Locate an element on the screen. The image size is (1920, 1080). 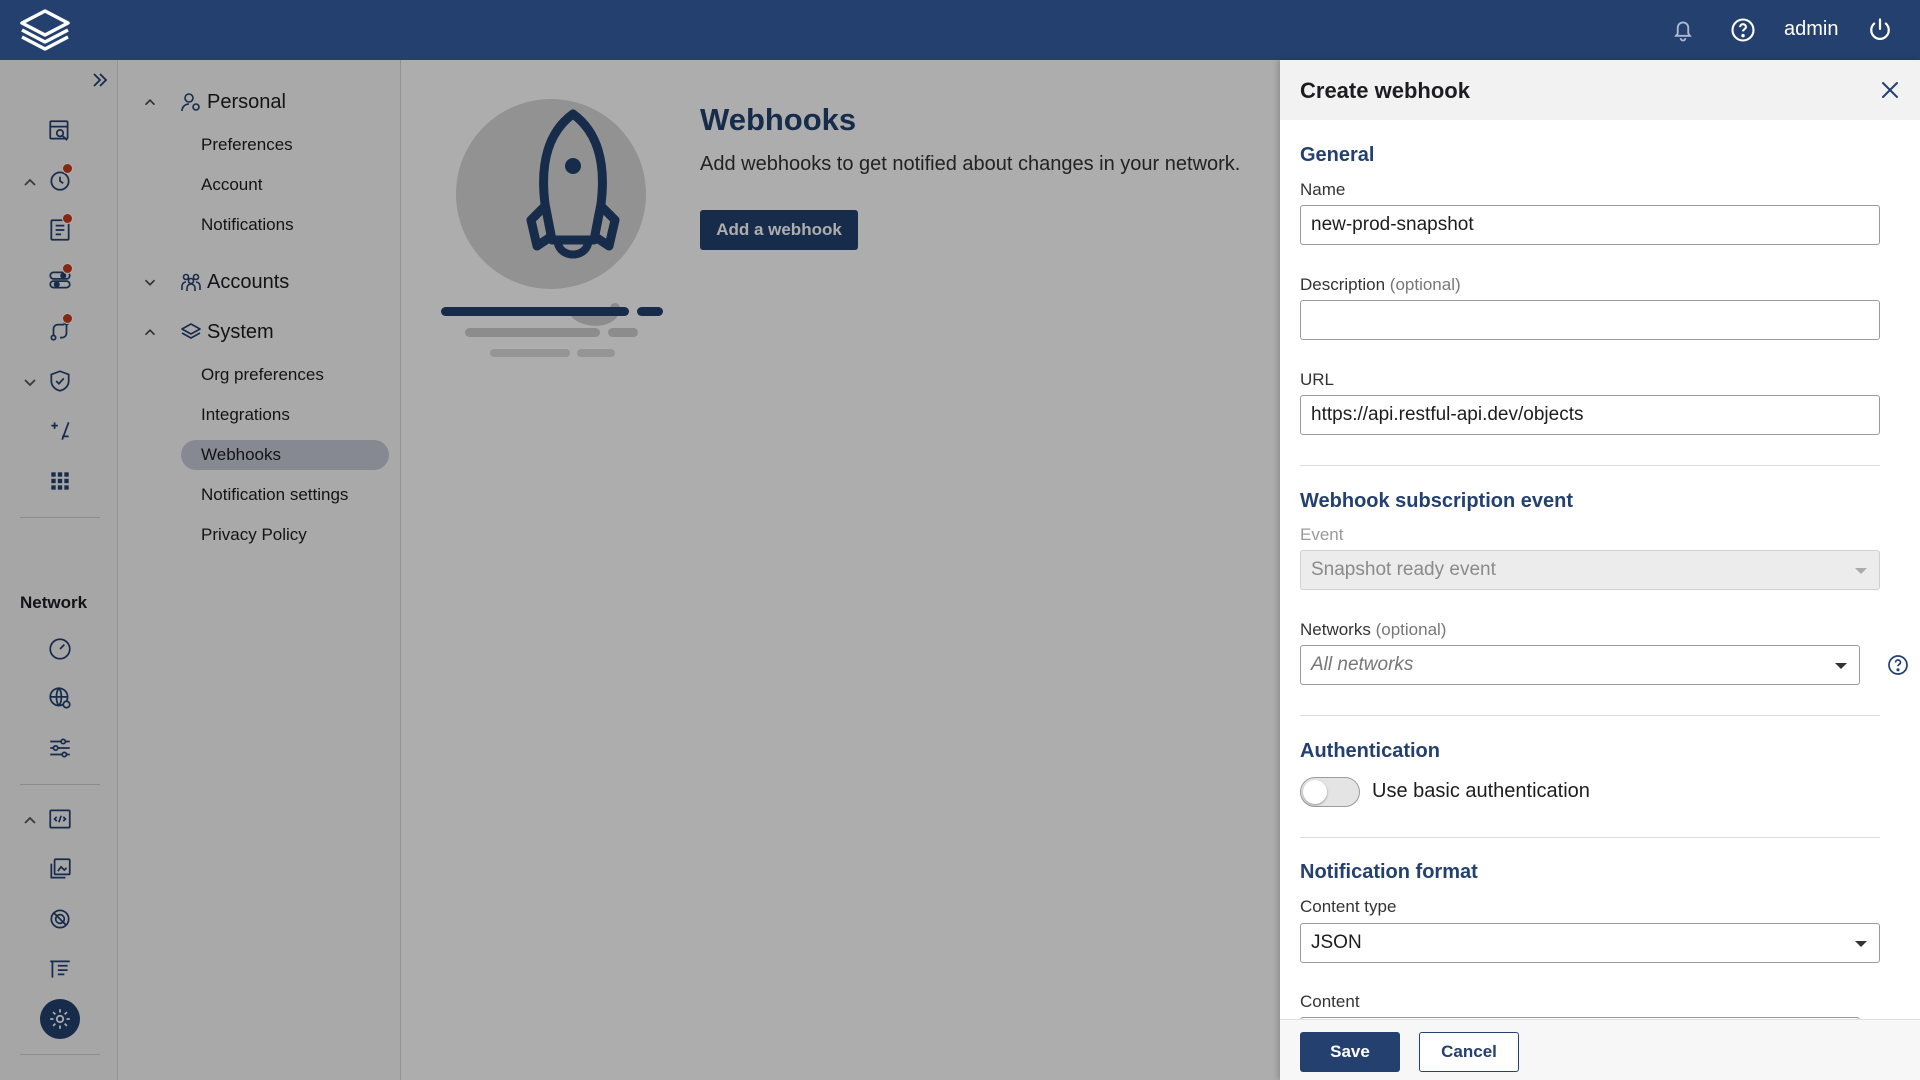
close-icon is located at coordinates (1890, 90).